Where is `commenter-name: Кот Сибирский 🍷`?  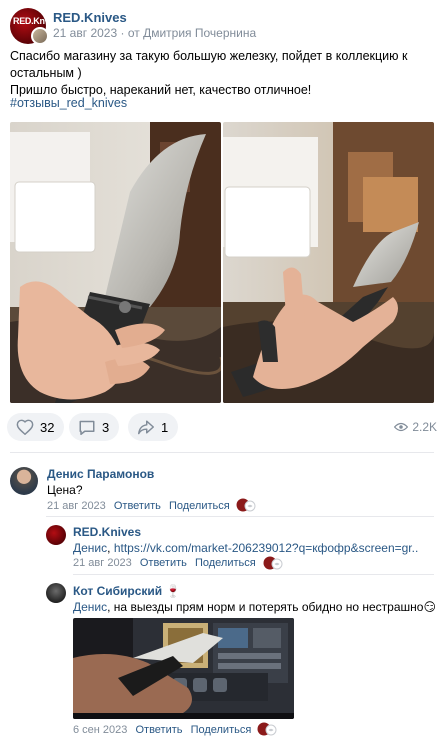 commenter-name: Кот Сибирский 🍷 is located at coordinates (126, 591).